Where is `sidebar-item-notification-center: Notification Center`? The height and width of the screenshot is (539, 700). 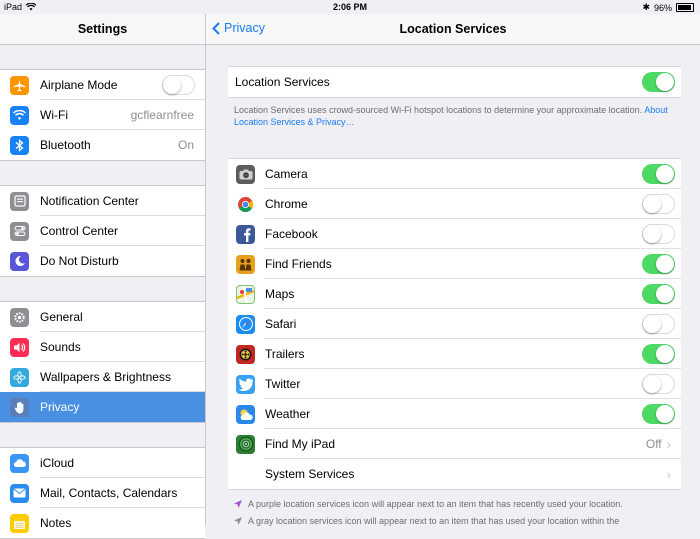 sidebar-item-notification-center: Notification Center is located at coordinates (102, 201).